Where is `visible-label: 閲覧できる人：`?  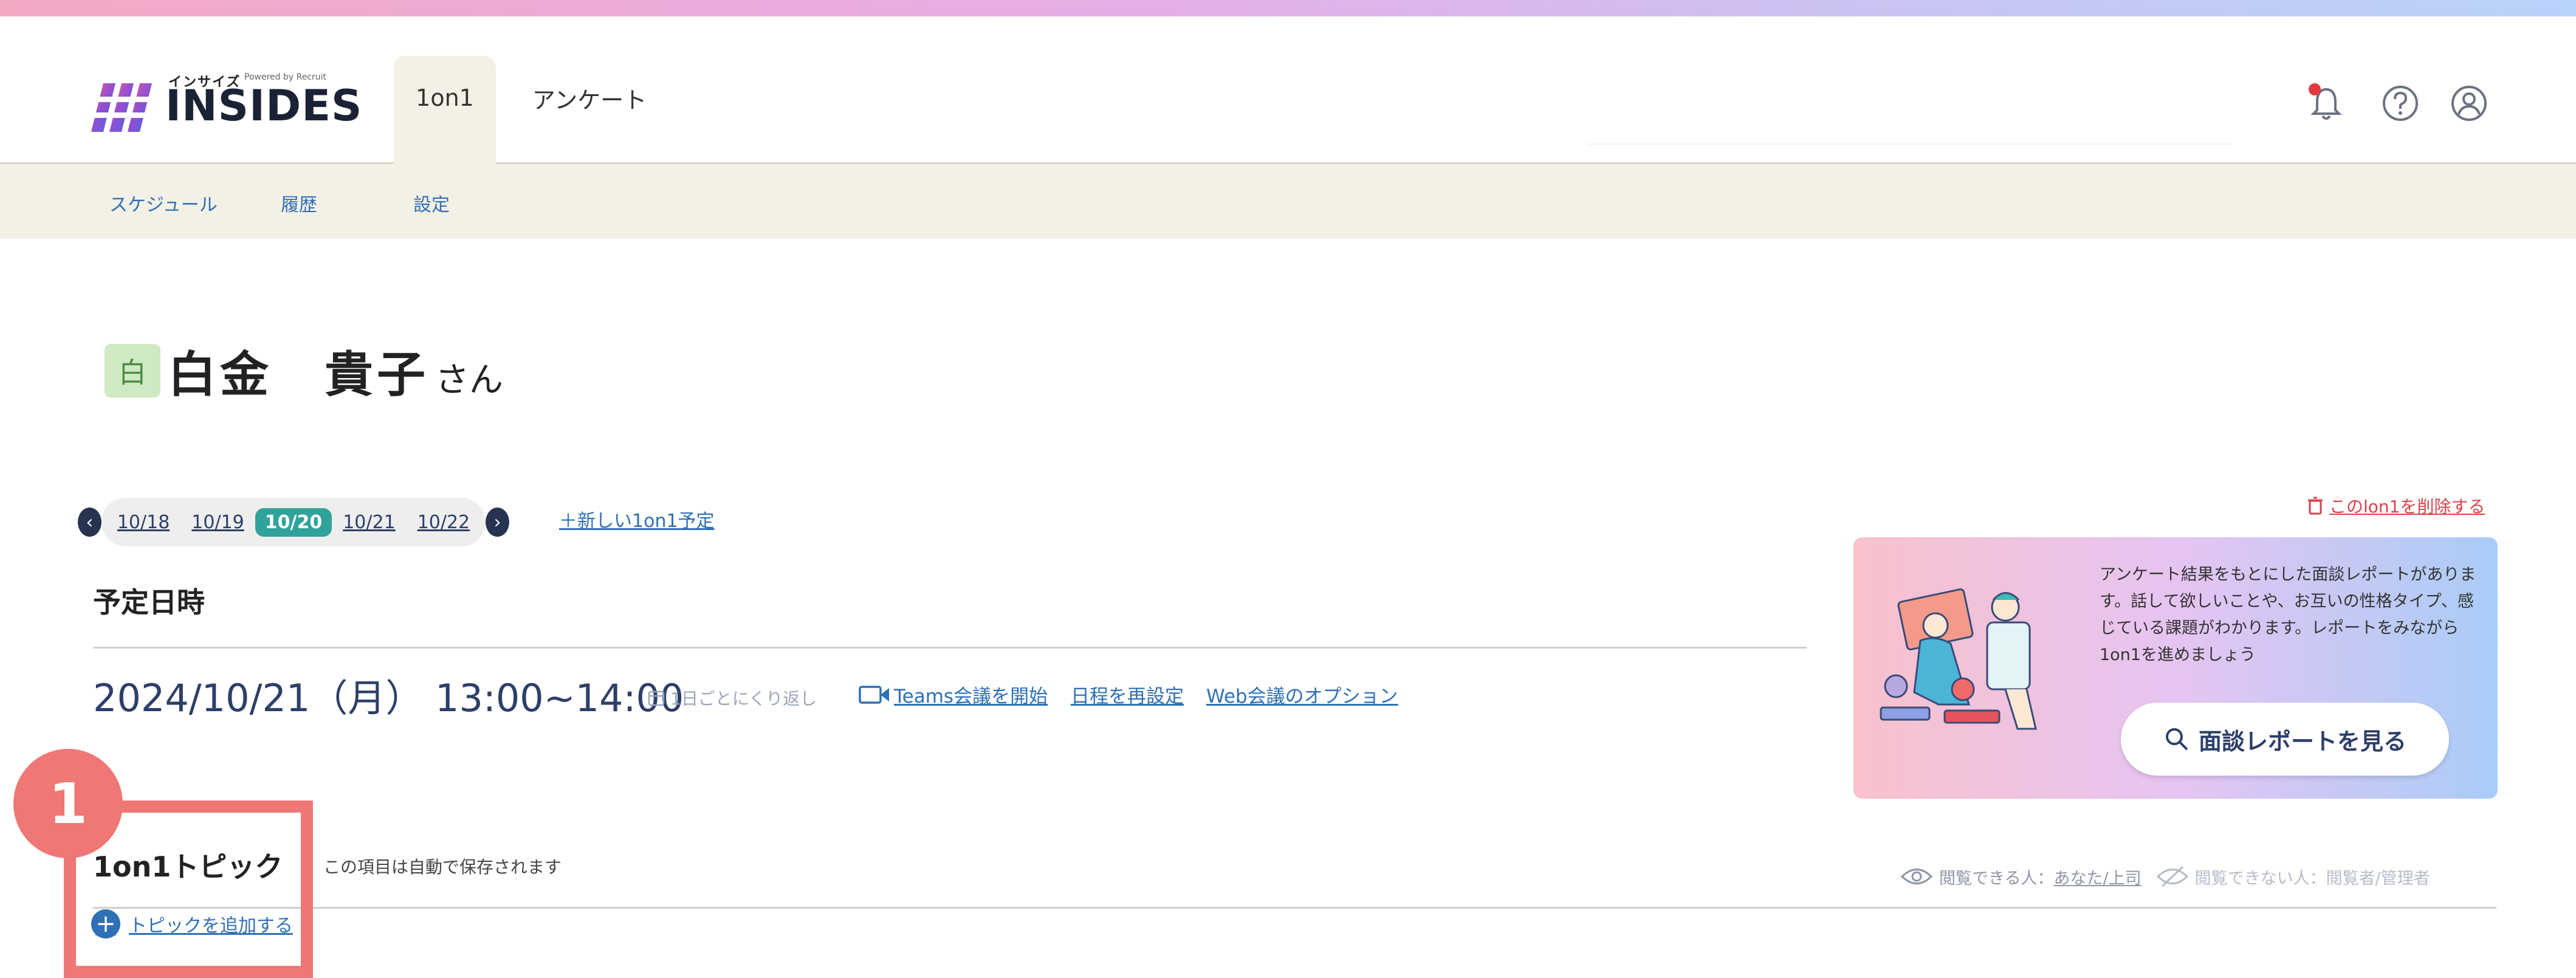 visible-label: 閲覧できる人： is located at coordinates (1996, 878).